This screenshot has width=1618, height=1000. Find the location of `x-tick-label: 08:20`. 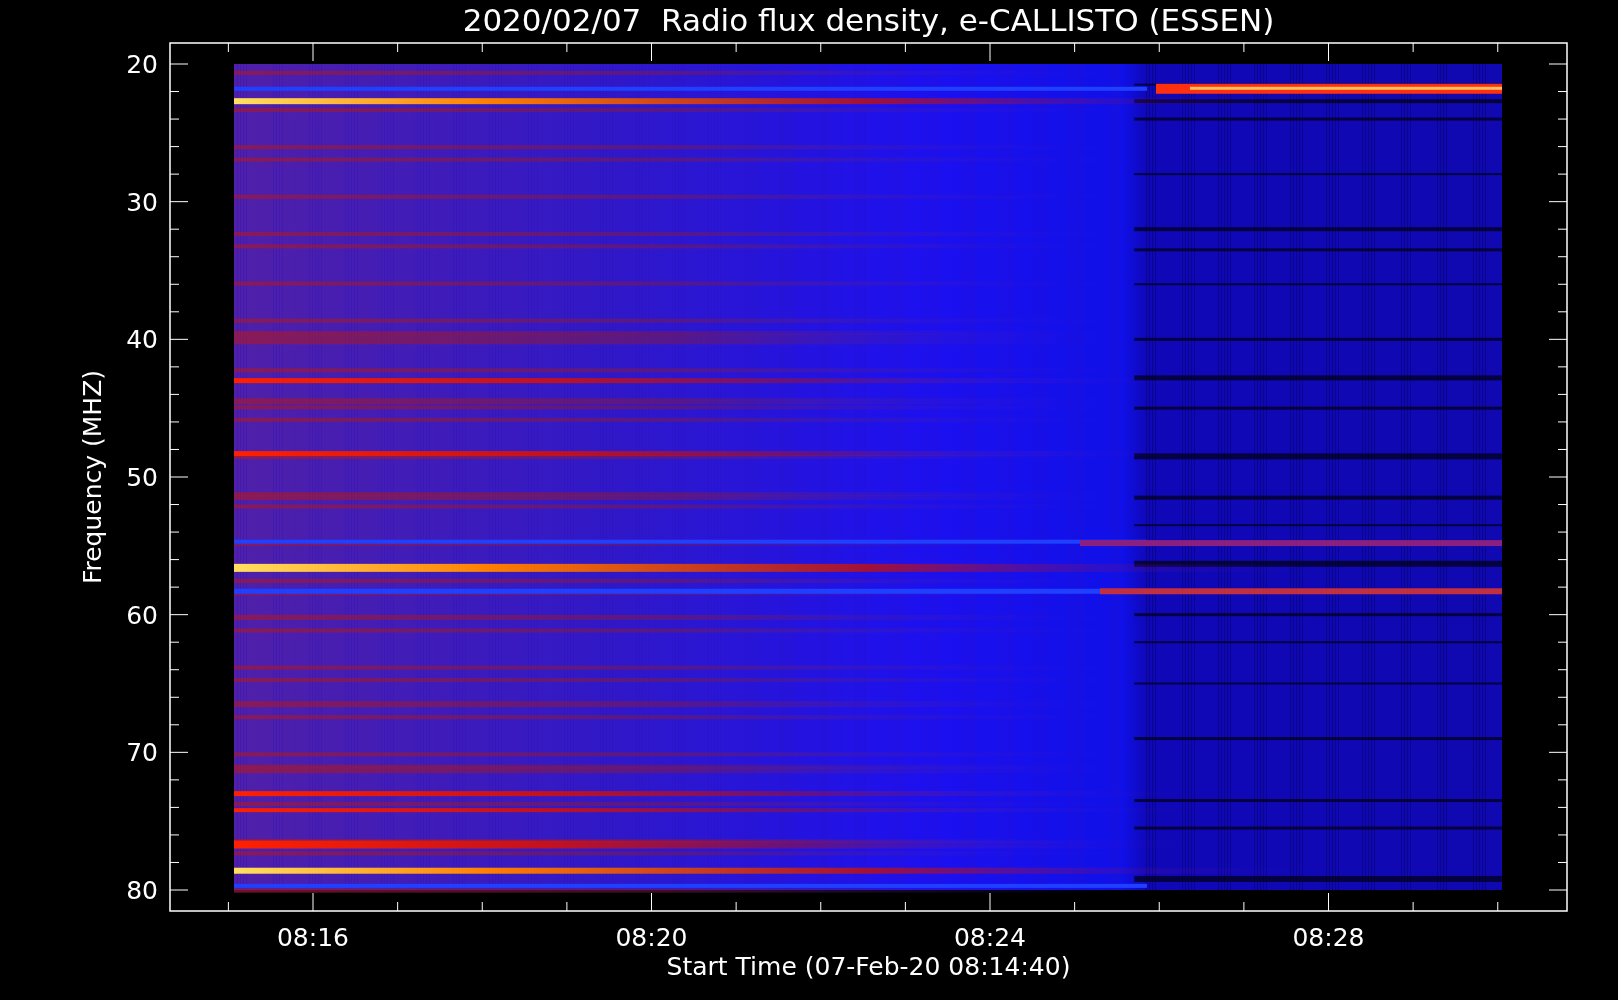

x-tick-label: 08:20 is located at coordinates (651, 937).